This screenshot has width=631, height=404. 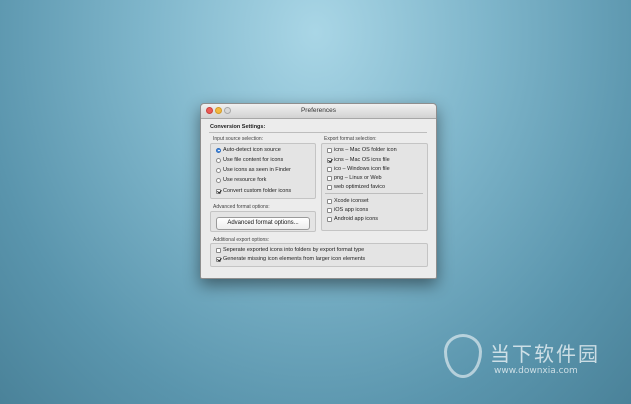 I want to click on radio-file-content: Use file content for icons, so click(x=249, y=160).